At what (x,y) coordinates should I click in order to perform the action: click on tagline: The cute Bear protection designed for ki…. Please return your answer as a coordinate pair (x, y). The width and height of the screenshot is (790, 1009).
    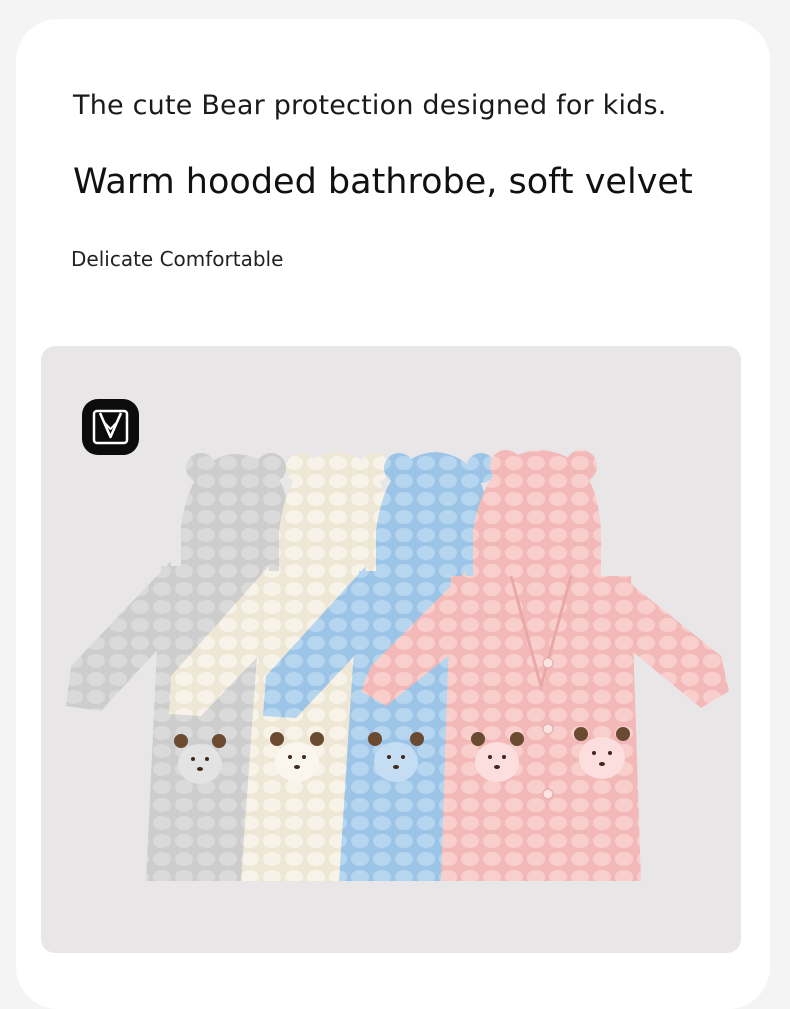
    Looking at the image, I should click on (370, 105).